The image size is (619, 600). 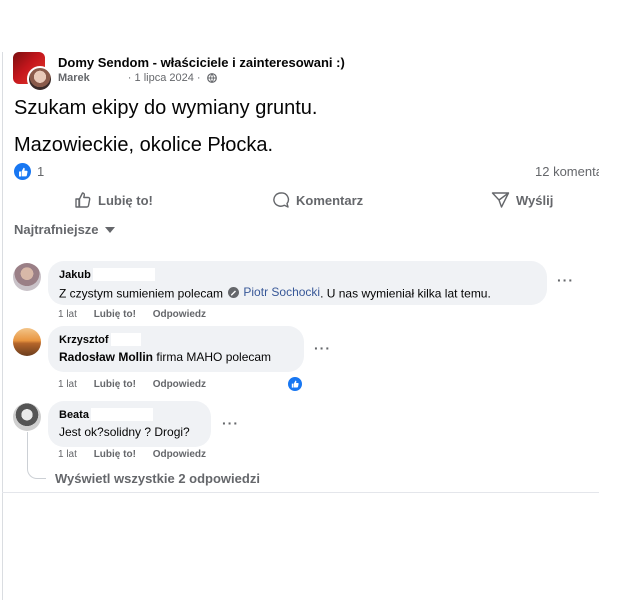 I want to click on mention-link: Piotr Sochocki, so click(x=273, y=292).